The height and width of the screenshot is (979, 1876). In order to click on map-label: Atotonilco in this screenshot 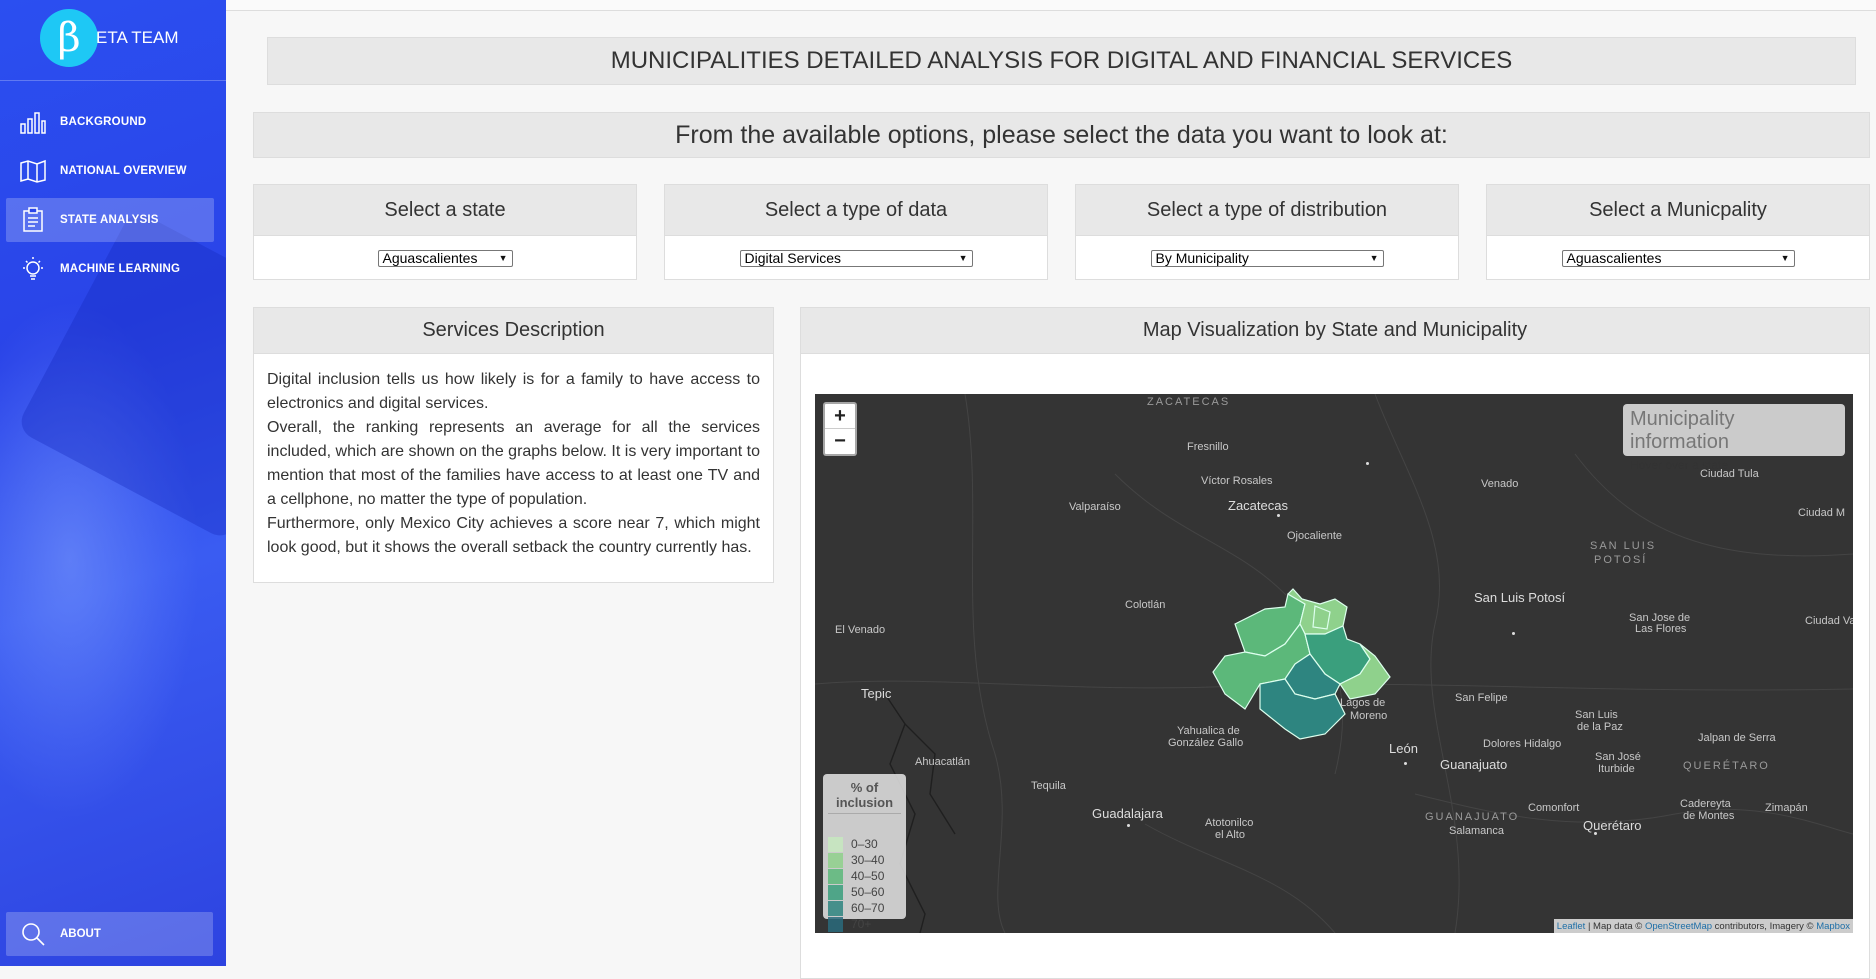, I will do `click(1229, 823)`.